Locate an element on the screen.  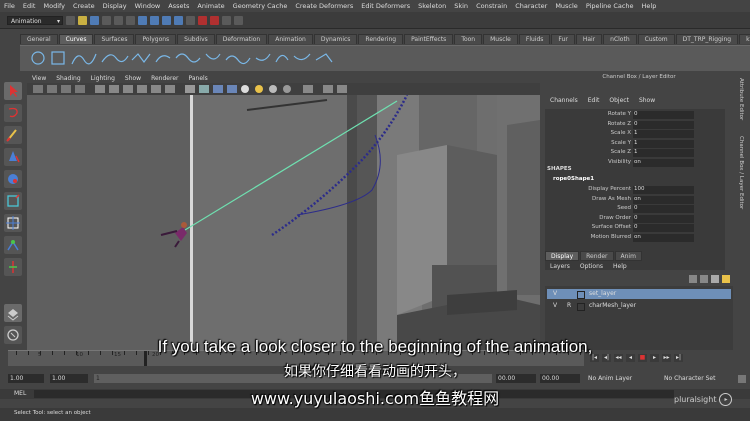
scale-tool-icon is located at coordinates (13, 201).